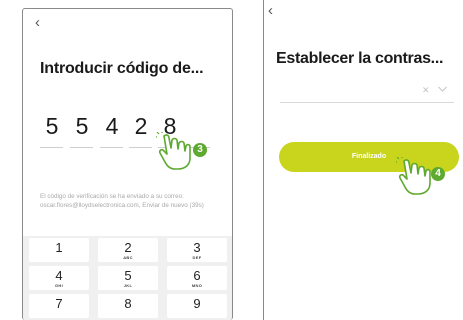 This screenshot has height=320, width=463. I want to click on keypad-key-8: 8, so click(128, 306).